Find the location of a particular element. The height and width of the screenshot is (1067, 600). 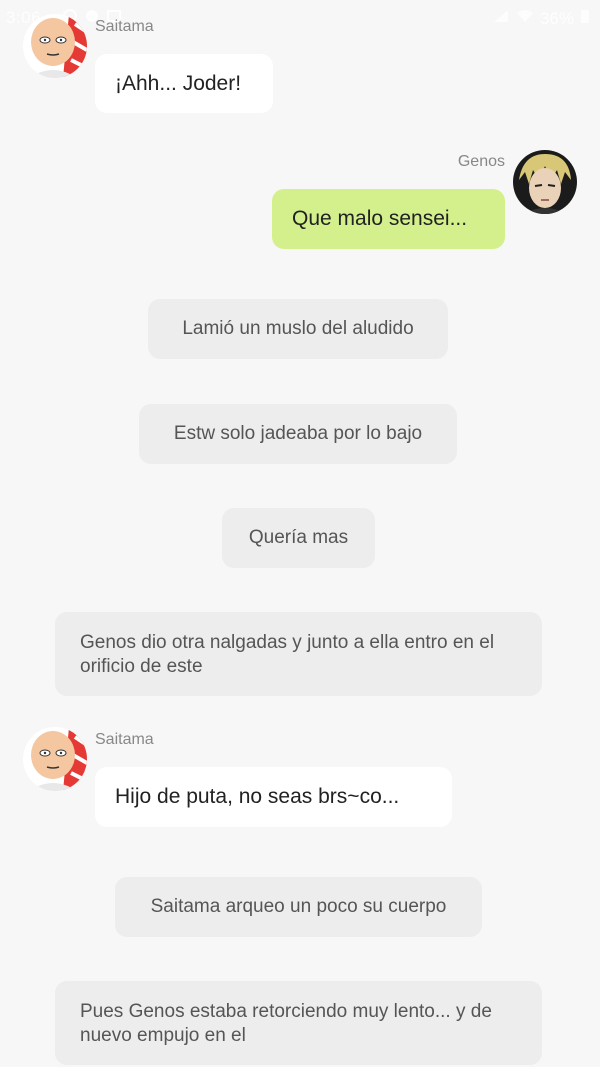

battery-percent: 36% is located at coordinates (556, 18).